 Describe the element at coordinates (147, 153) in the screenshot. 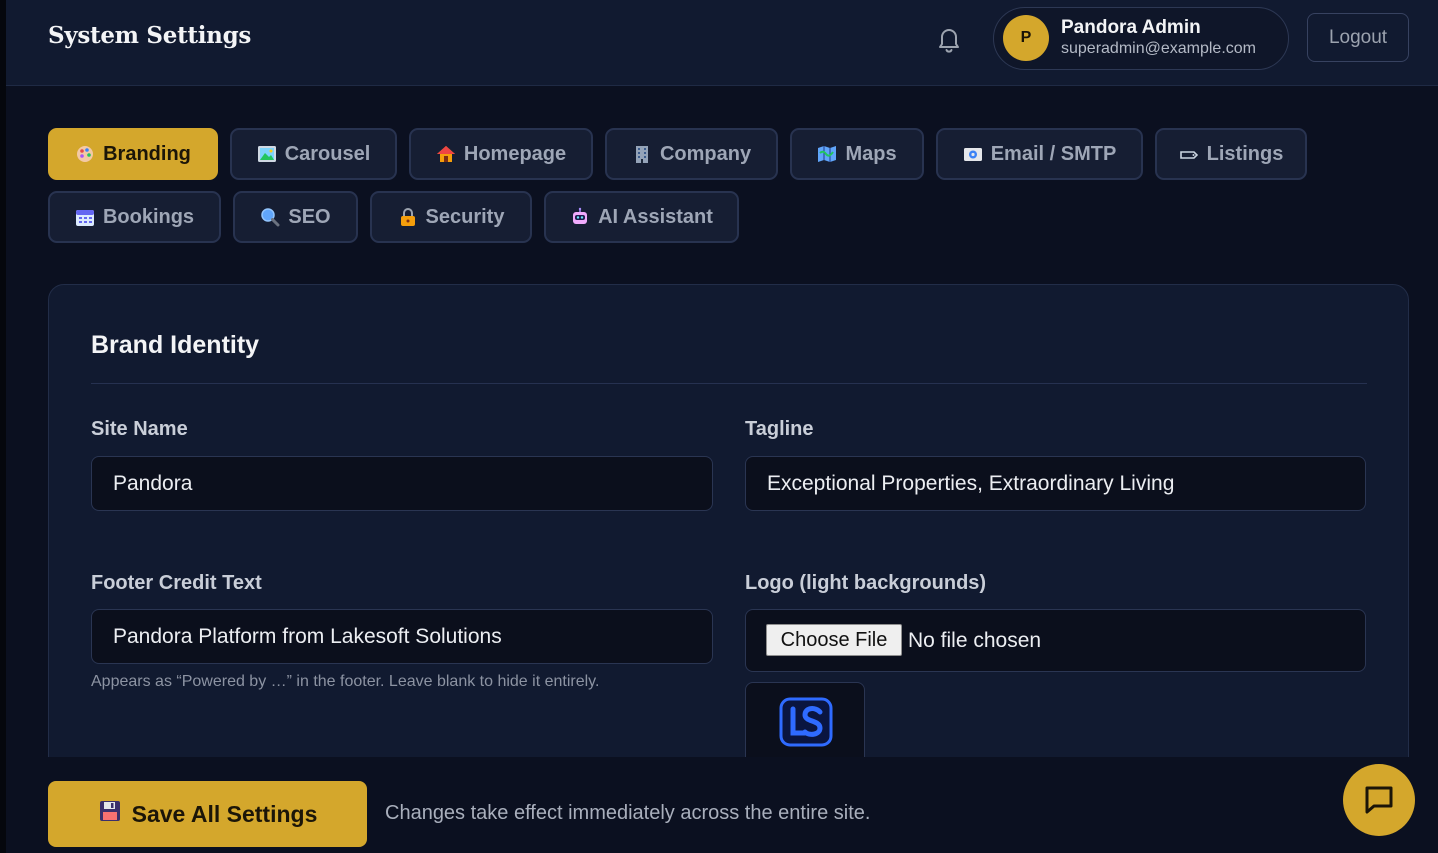

I see `tab-label: Branding` at that location.